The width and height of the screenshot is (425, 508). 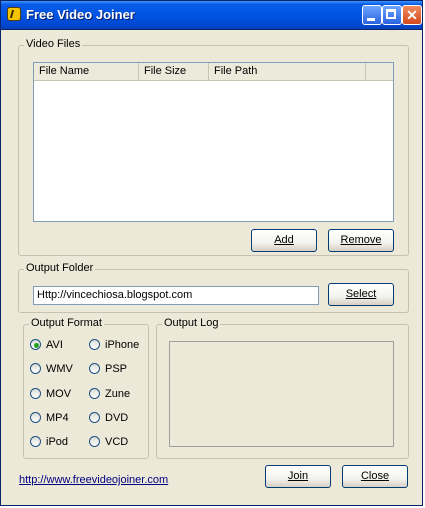 I want to click on list-header: File Name File Size File Path, so click(x=213, y=72).